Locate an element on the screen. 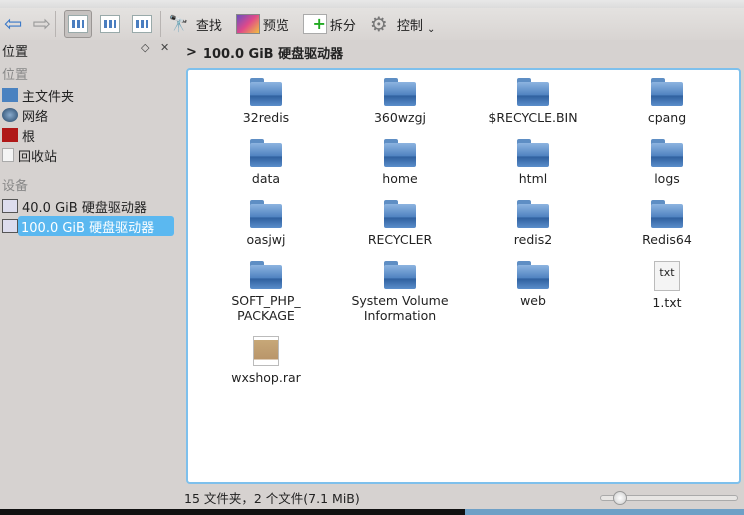 The image size is (744, 515). zoom-slider is located at coordinates (669, 498).